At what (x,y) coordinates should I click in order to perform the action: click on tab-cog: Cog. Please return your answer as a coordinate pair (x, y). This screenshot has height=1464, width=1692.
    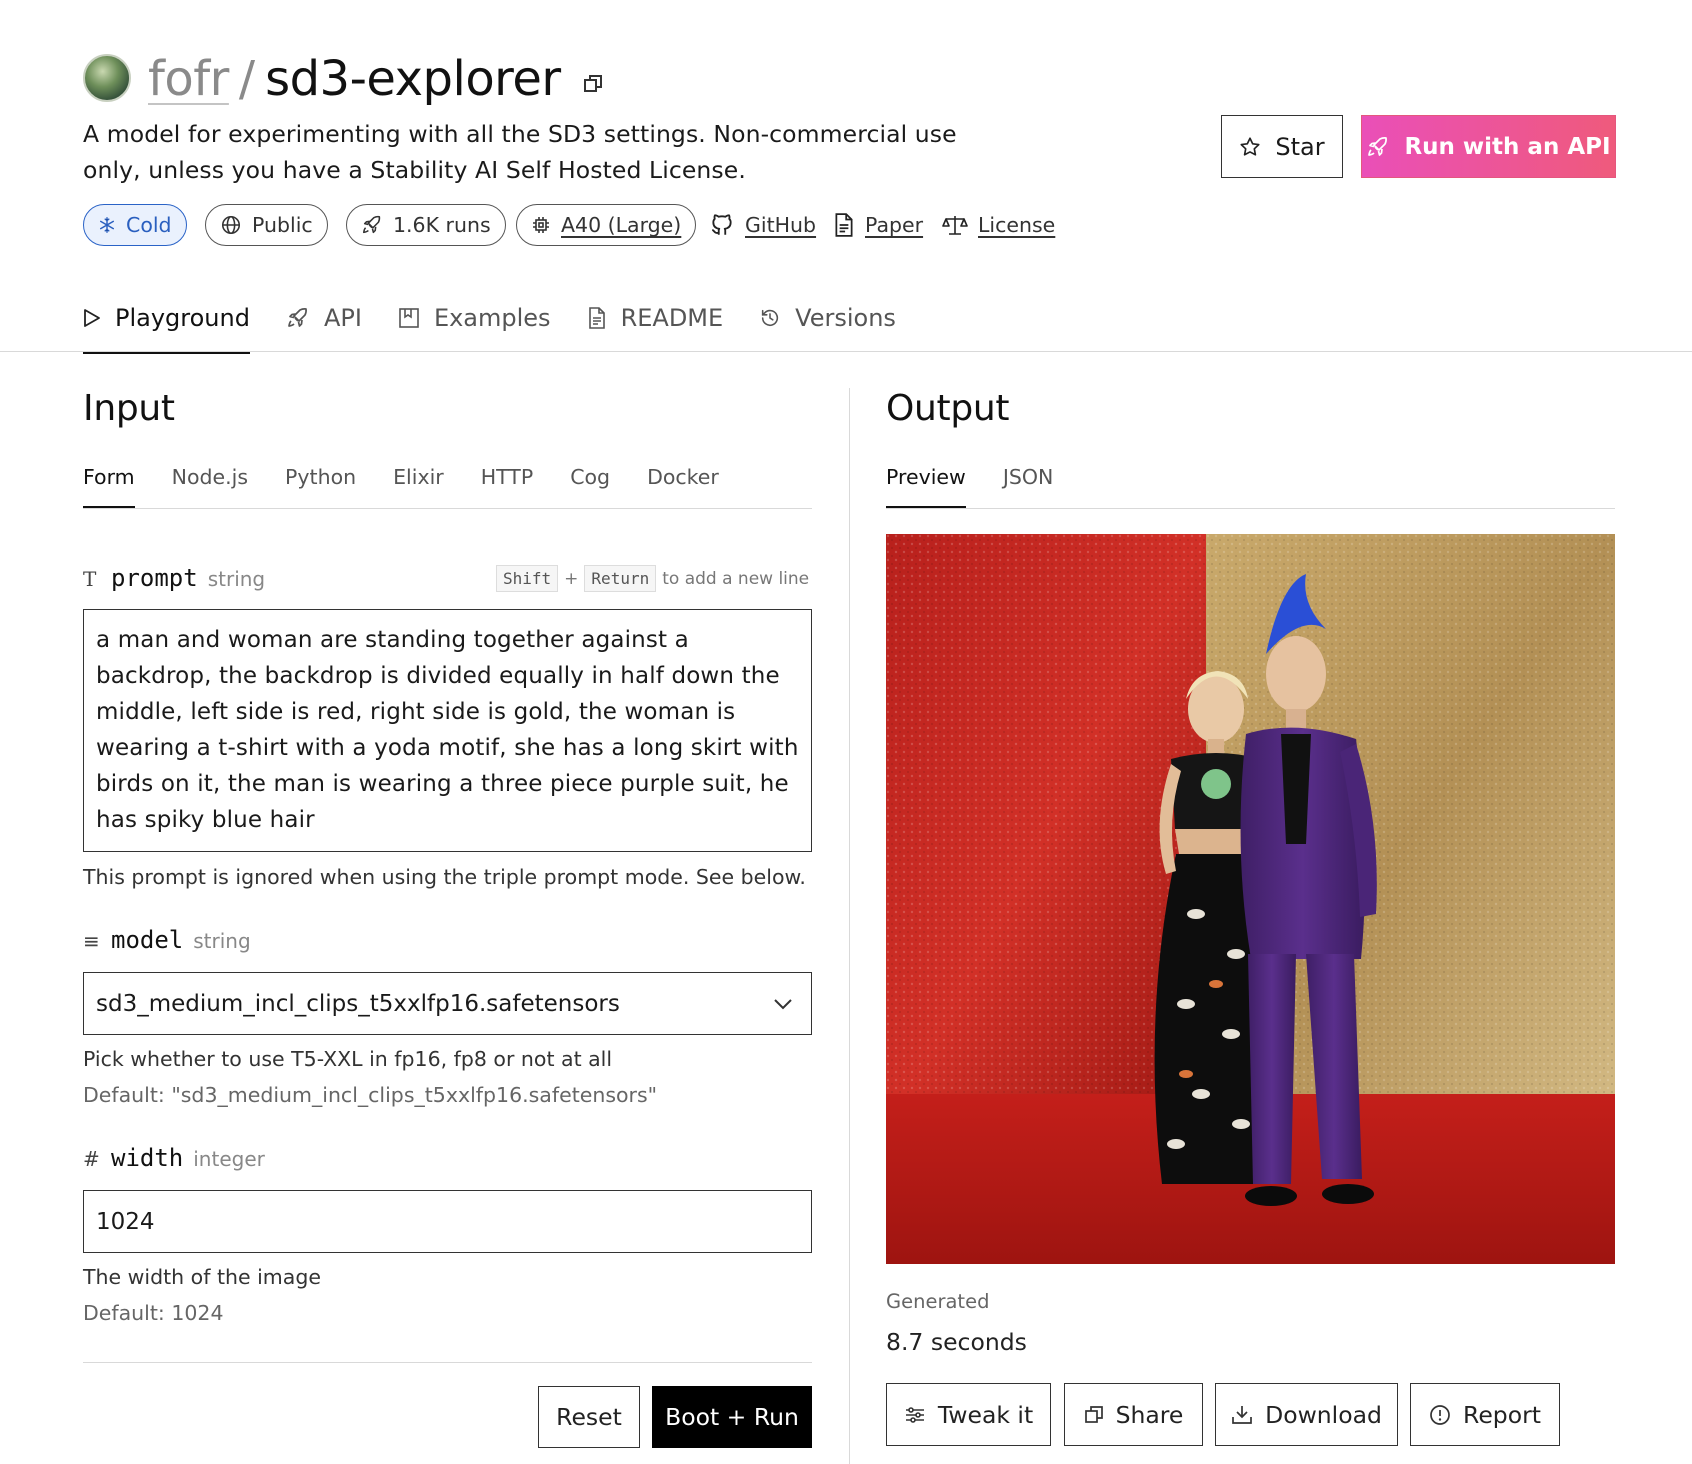
    Looking at the image, I should click on (590, 486).